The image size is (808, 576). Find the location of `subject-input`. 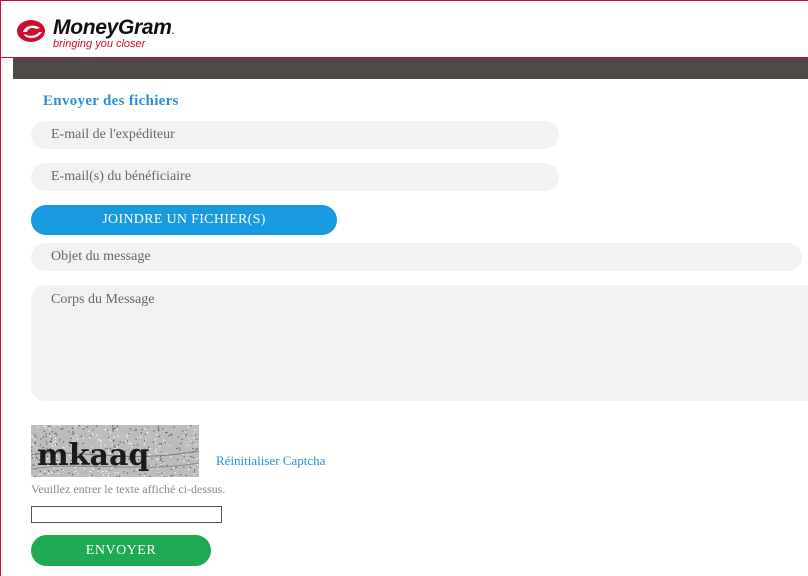

subject-input is located at coordinates (416, 257).